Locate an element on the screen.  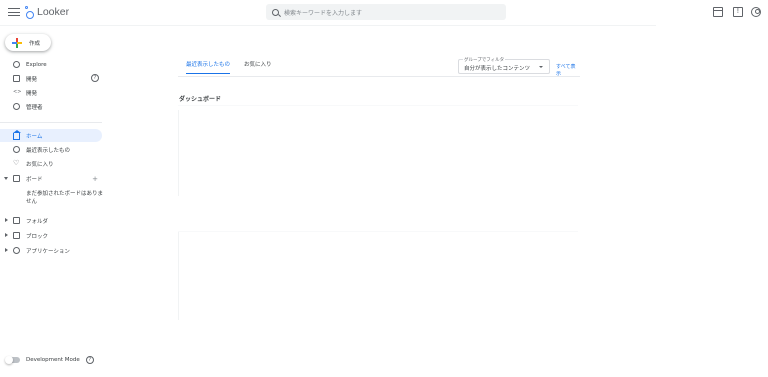
board-icon is located at coordinates (16, 178).